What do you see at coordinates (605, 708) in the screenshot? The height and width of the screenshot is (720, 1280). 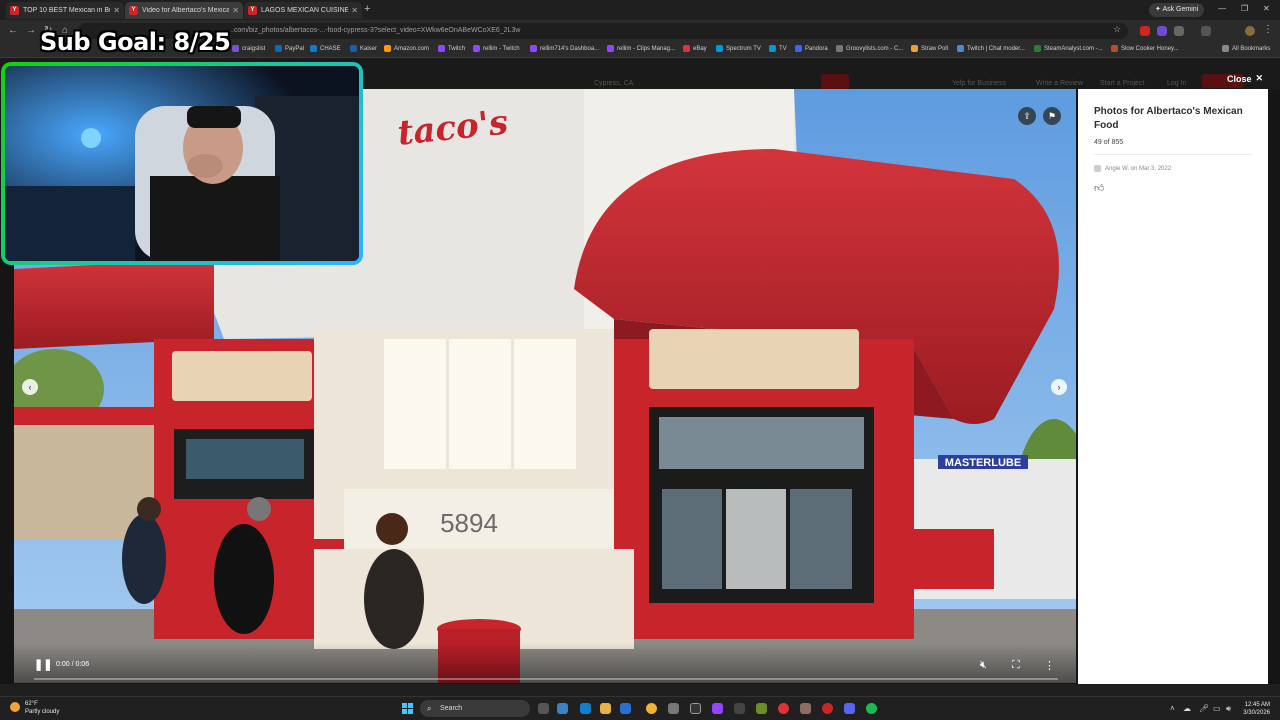 I see `file-explorer-icon` at bounding box center [605, 708].